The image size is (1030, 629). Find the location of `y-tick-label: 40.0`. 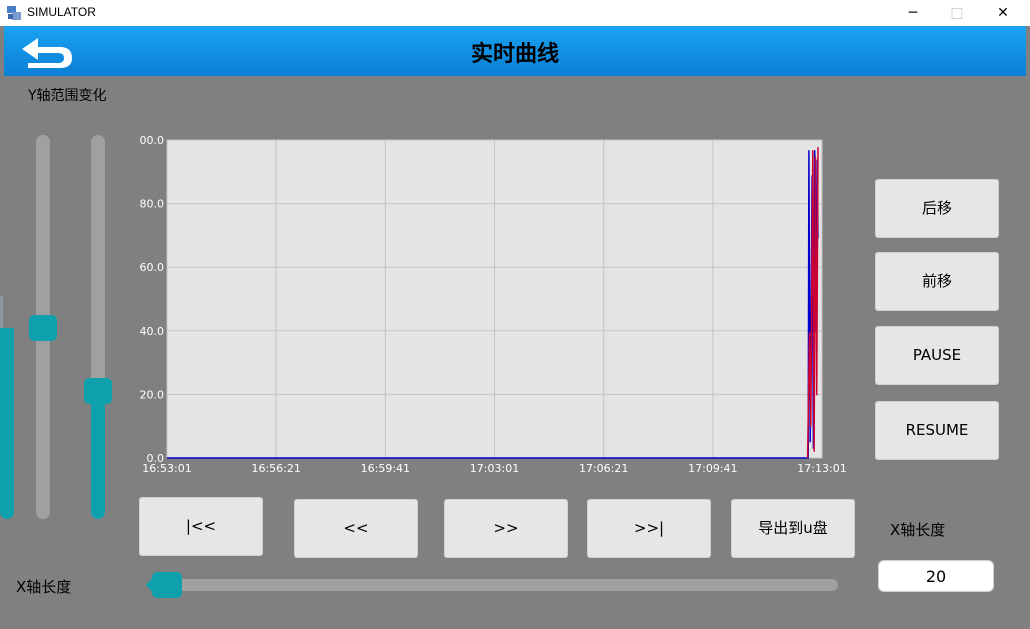

y-tick-label: 40.0 is located at coordinates (152, 331).